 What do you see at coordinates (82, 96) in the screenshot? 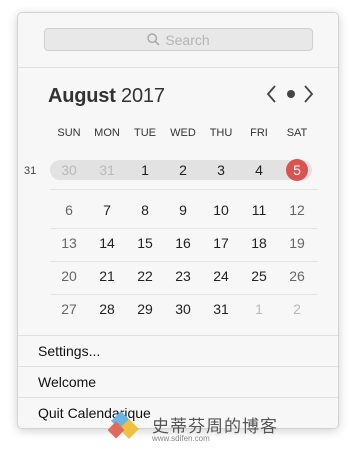
I see `month-name: August` at bounding box center [82, 96].